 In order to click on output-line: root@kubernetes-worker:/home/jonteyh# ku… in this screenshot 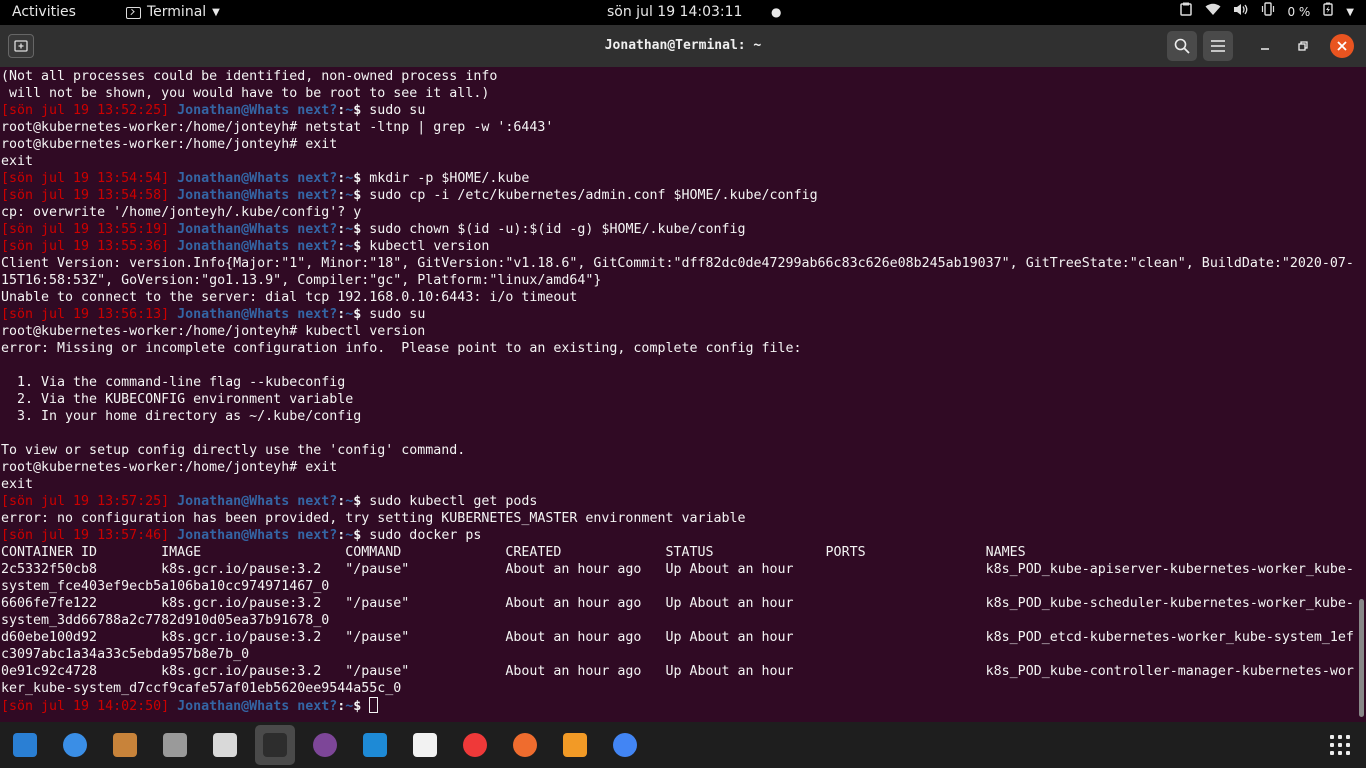, I will do `click(213, 331)`.